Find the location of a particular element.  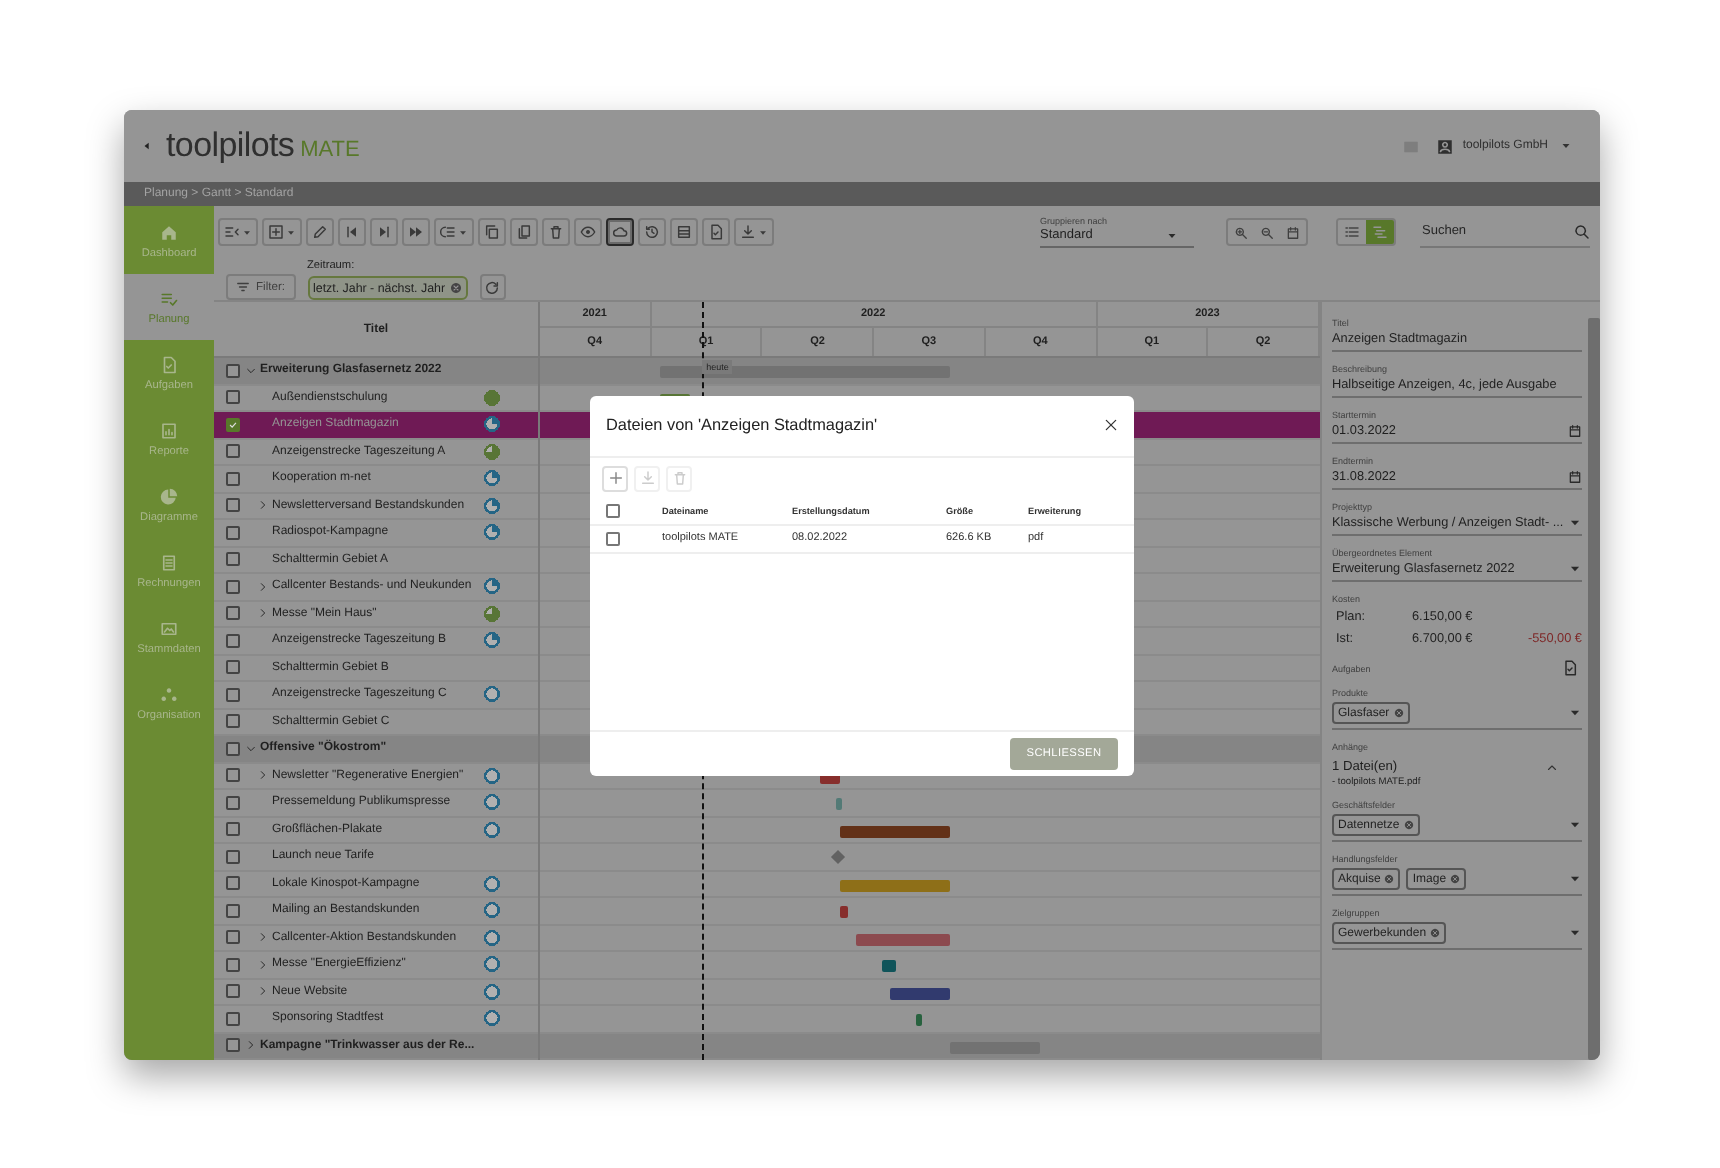

zoom-in-icon is located at coordinates (1241, 232).